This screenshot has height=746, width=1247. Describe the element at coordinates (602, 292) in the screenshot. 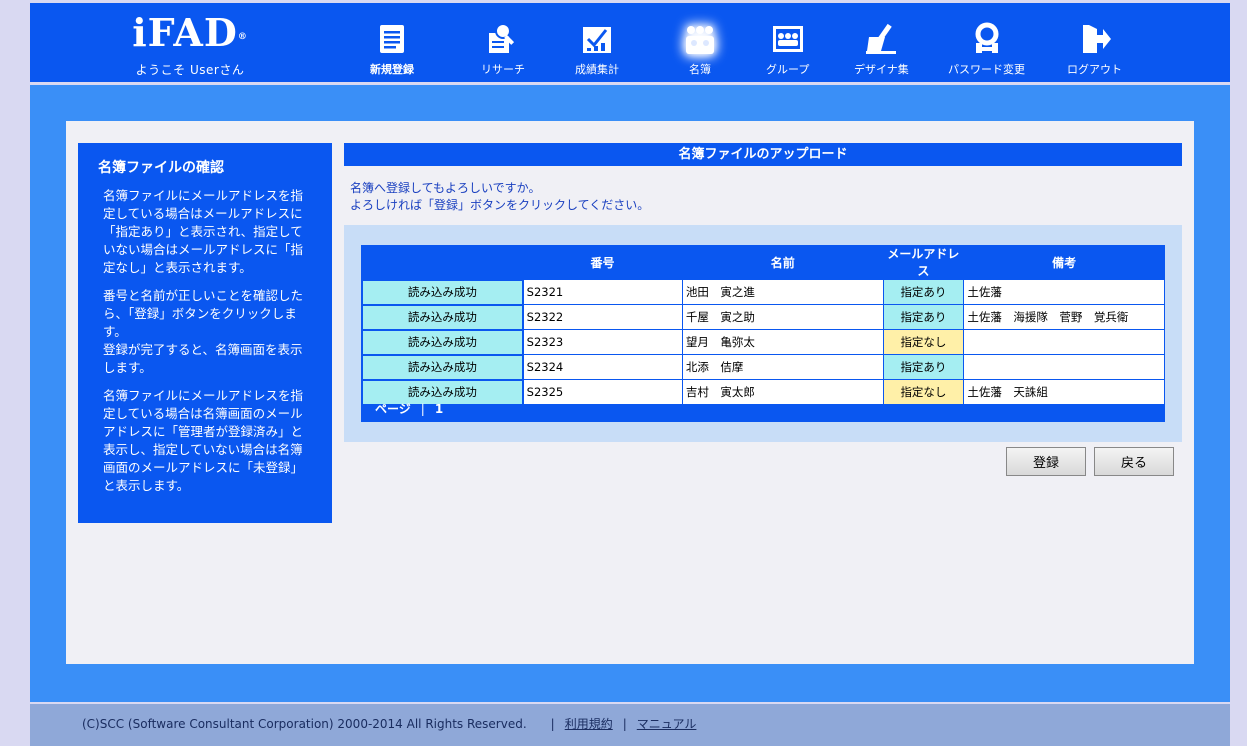

I see `number-cell: S2321` at that location.